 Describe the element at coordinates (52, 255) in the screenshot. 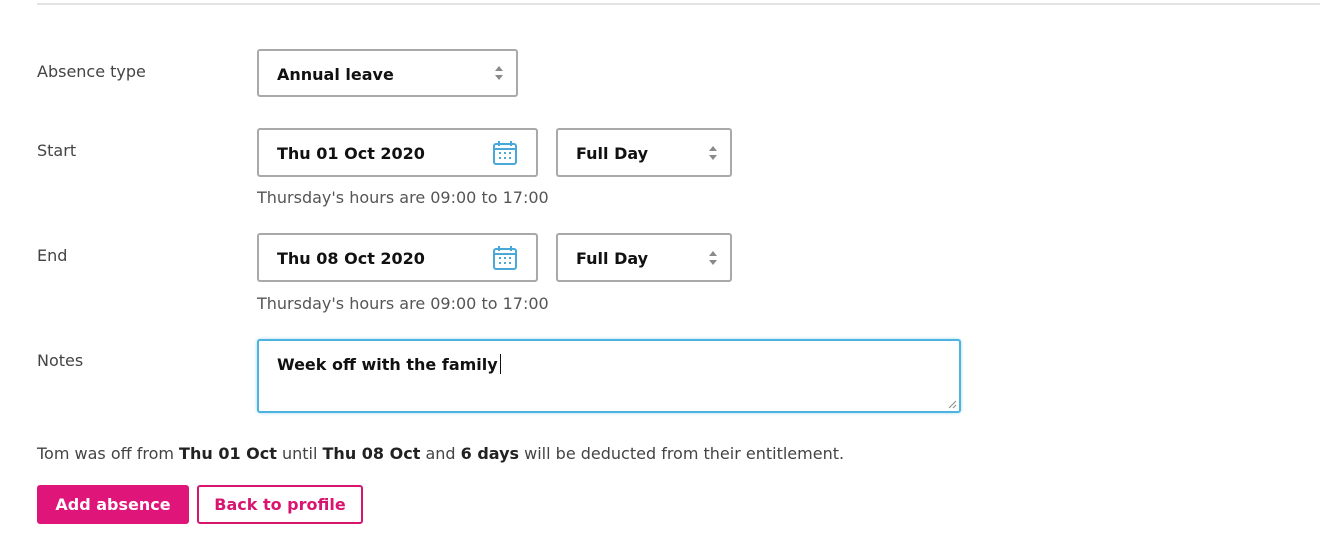

I see `end-label: End` at that location.